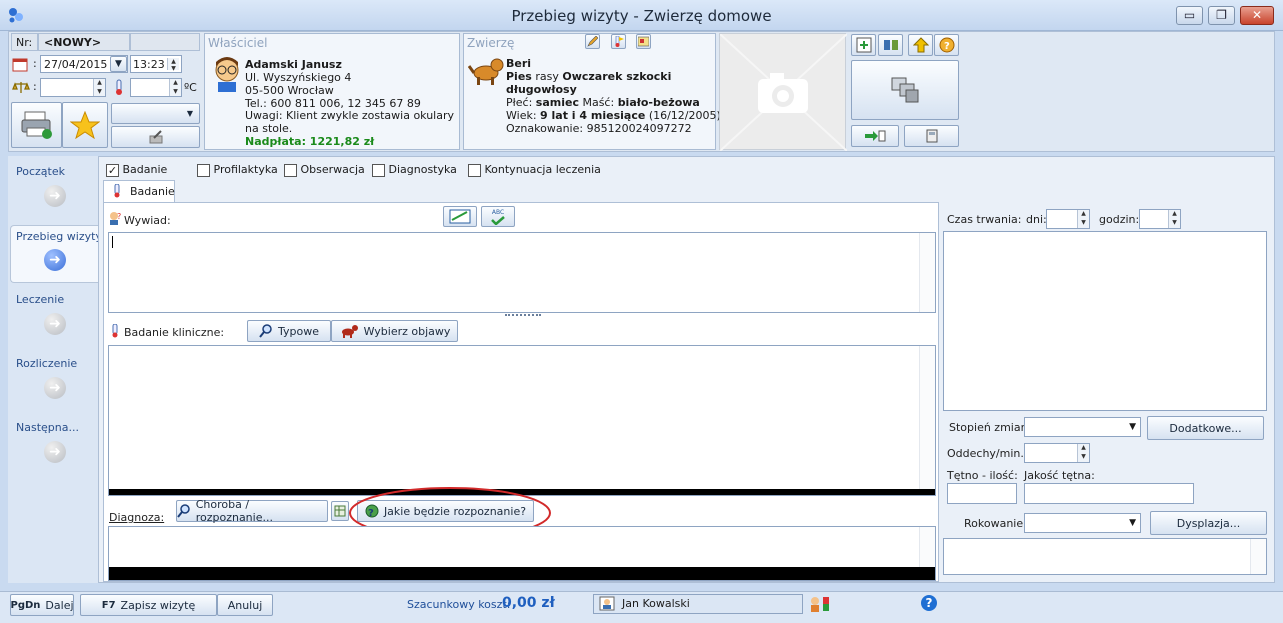  What do you see at coordinates (55, 452) in the screenshot?
I see `nav-item-nastepna: ➜` at bounding box center [55, 452].